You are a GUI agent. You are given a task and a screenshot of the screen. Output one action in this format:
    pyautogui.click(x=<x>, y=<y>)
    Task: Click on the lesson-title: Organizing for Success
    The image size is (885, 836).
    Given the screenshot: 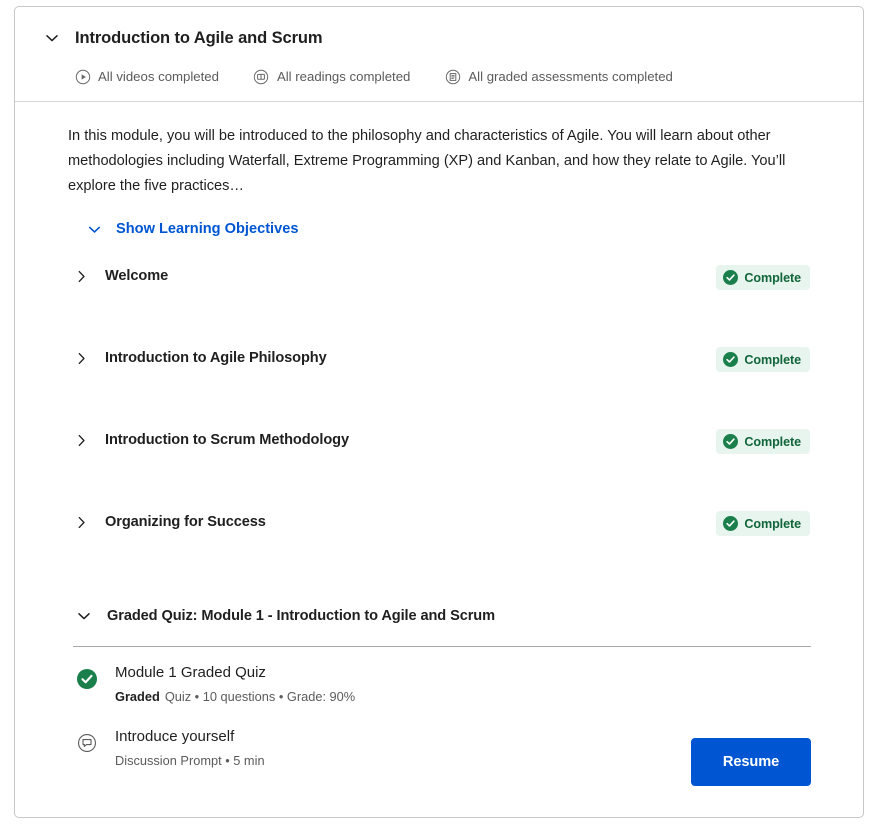 What is the action you would take?
    pyautogui.click(x=185, y=522)
    